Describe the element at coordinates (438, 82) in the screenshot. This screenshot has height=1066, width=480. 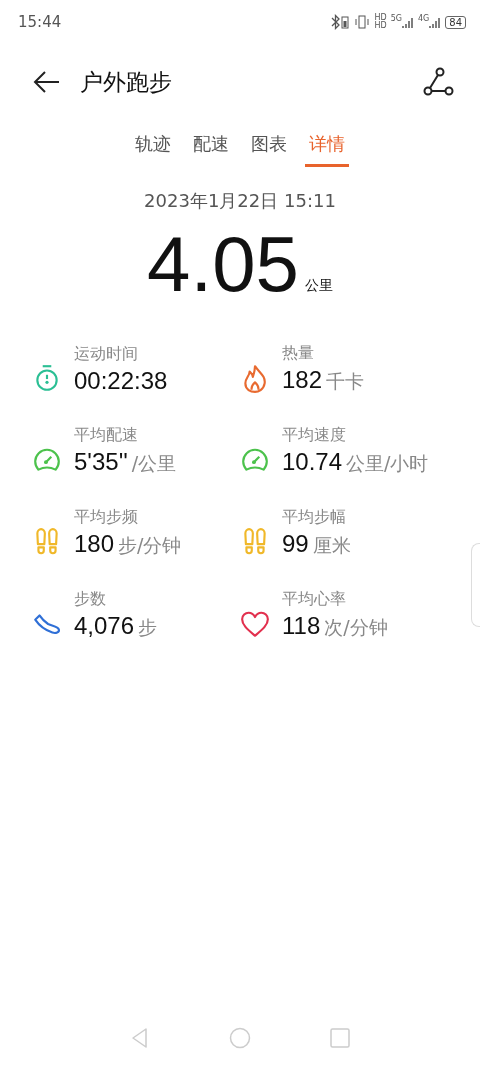
I see `share-icon` at that location.